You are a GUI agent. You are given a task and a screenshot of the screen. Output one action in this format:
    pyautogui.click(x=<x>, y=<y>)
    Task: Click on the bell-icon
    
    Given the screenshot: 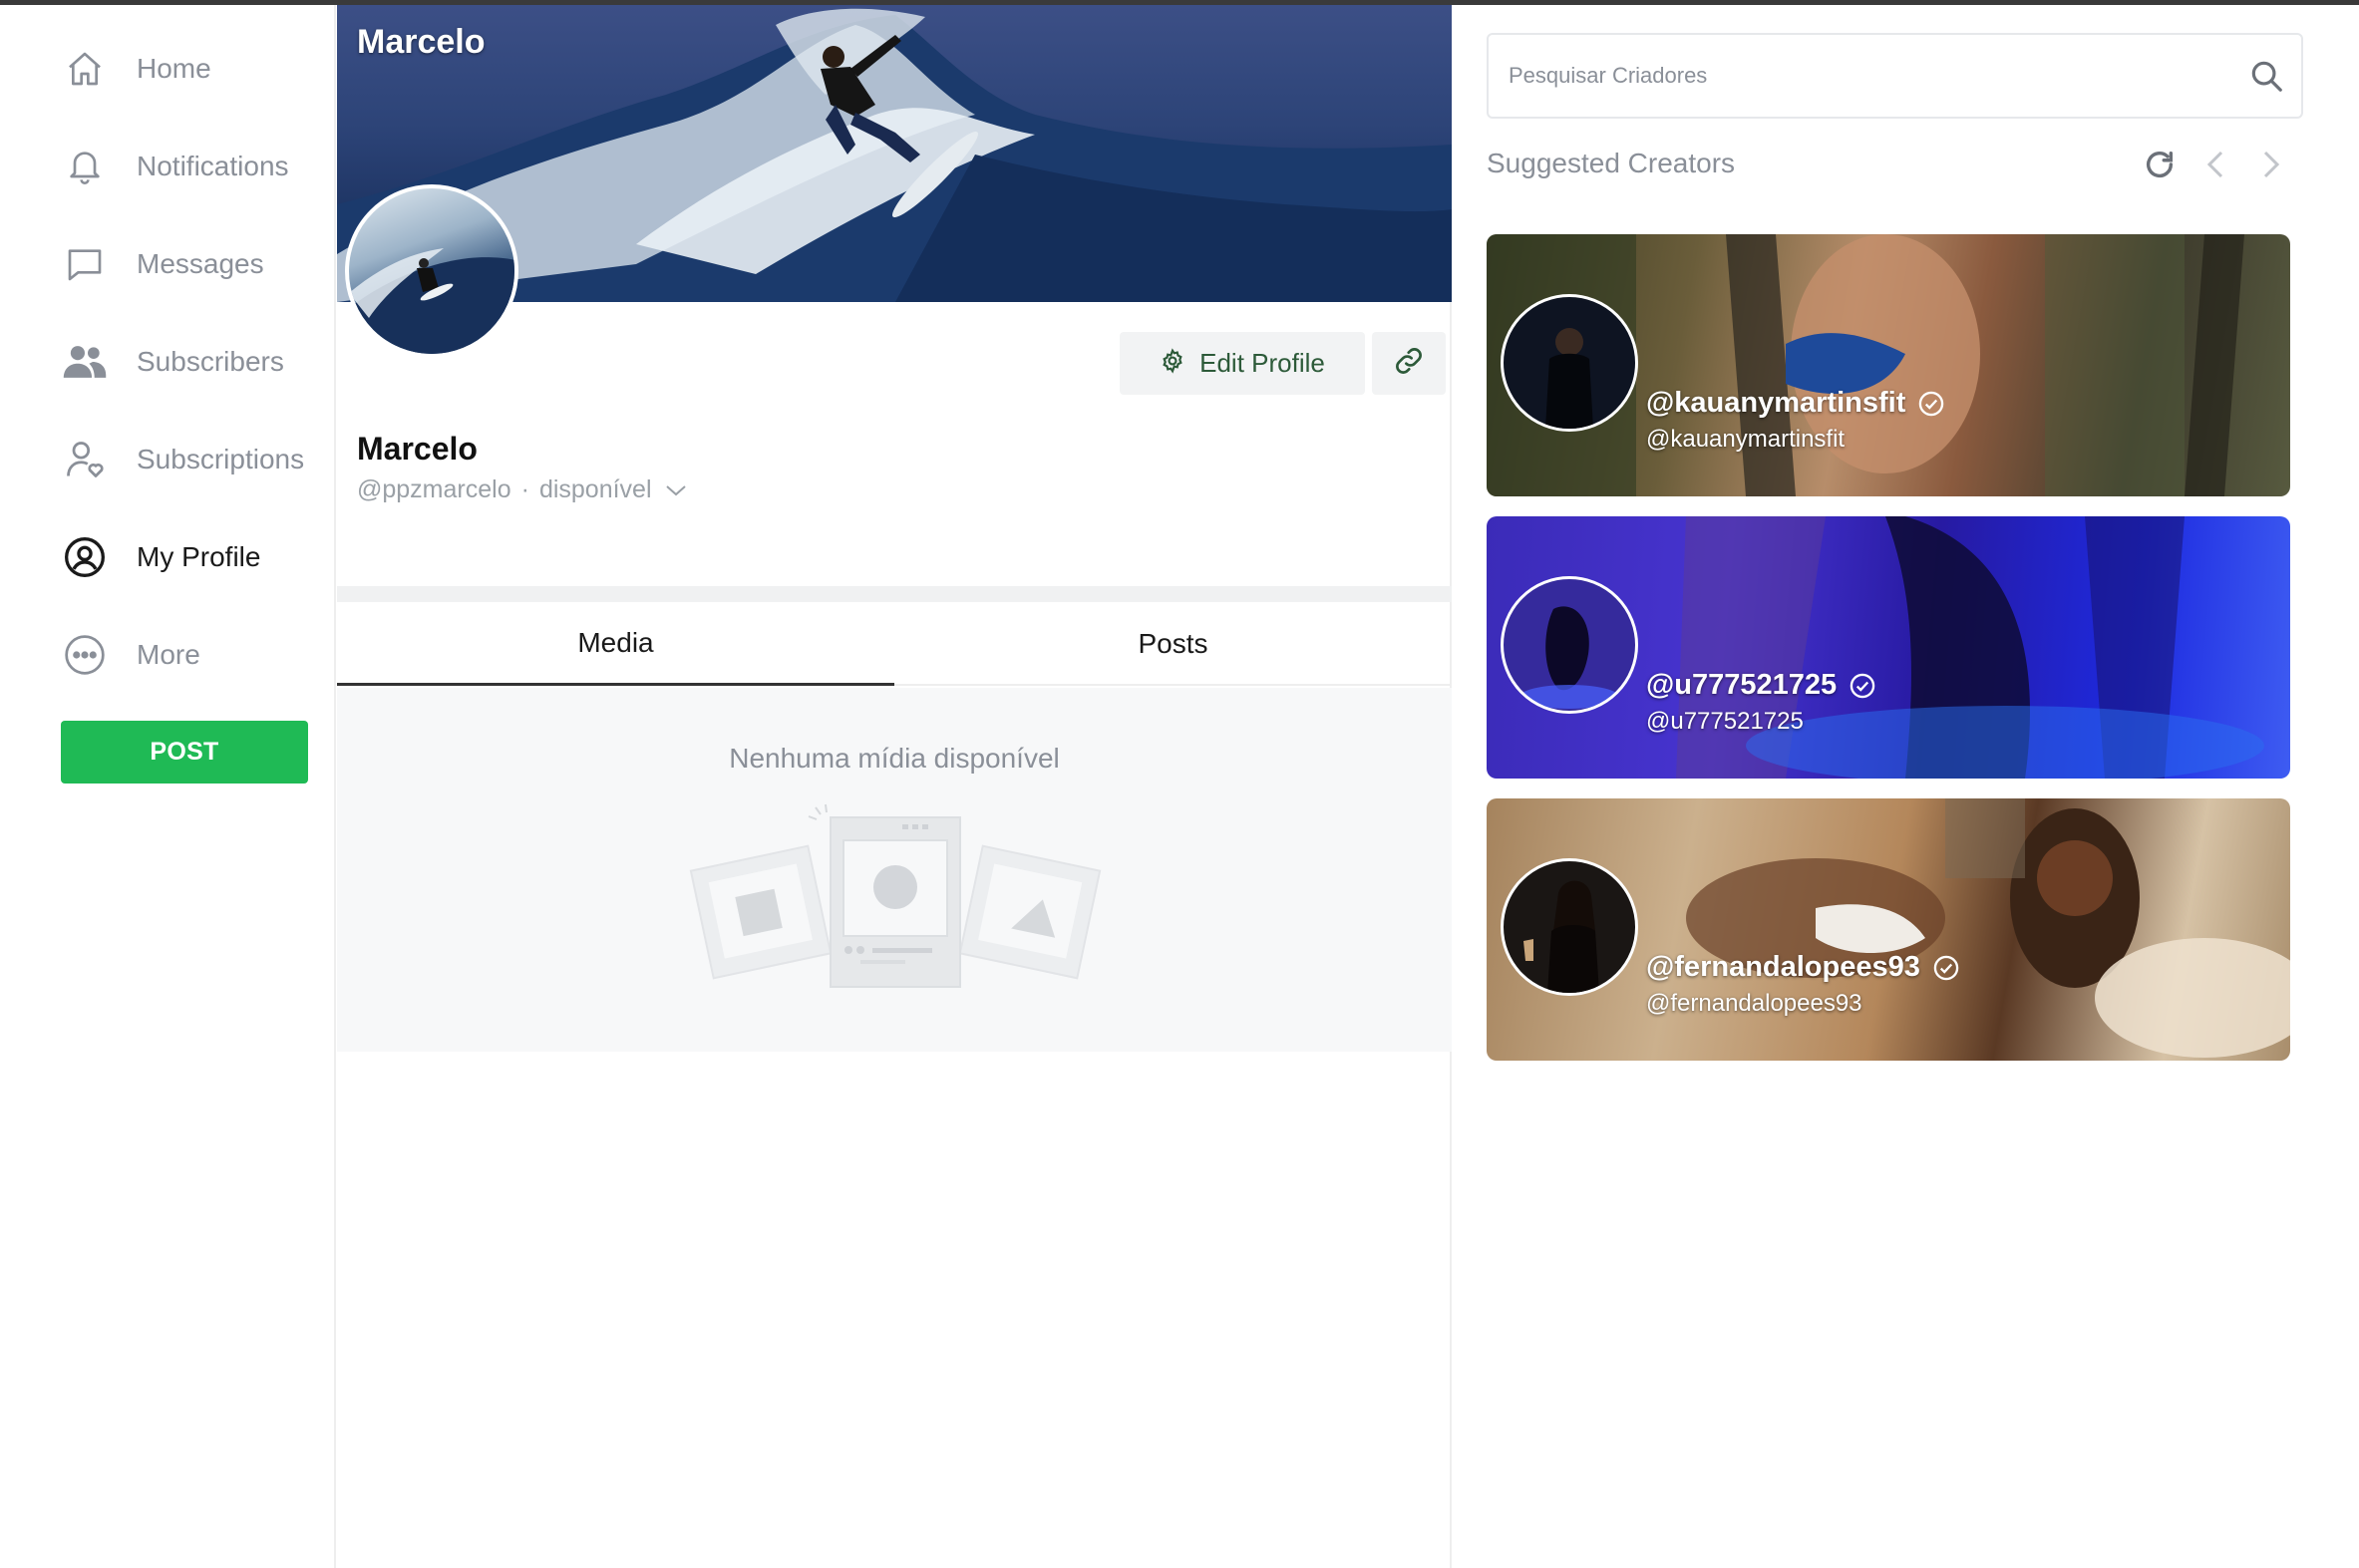 What is the action you would take?
    pyautogui.click(x=85, y=166)
    